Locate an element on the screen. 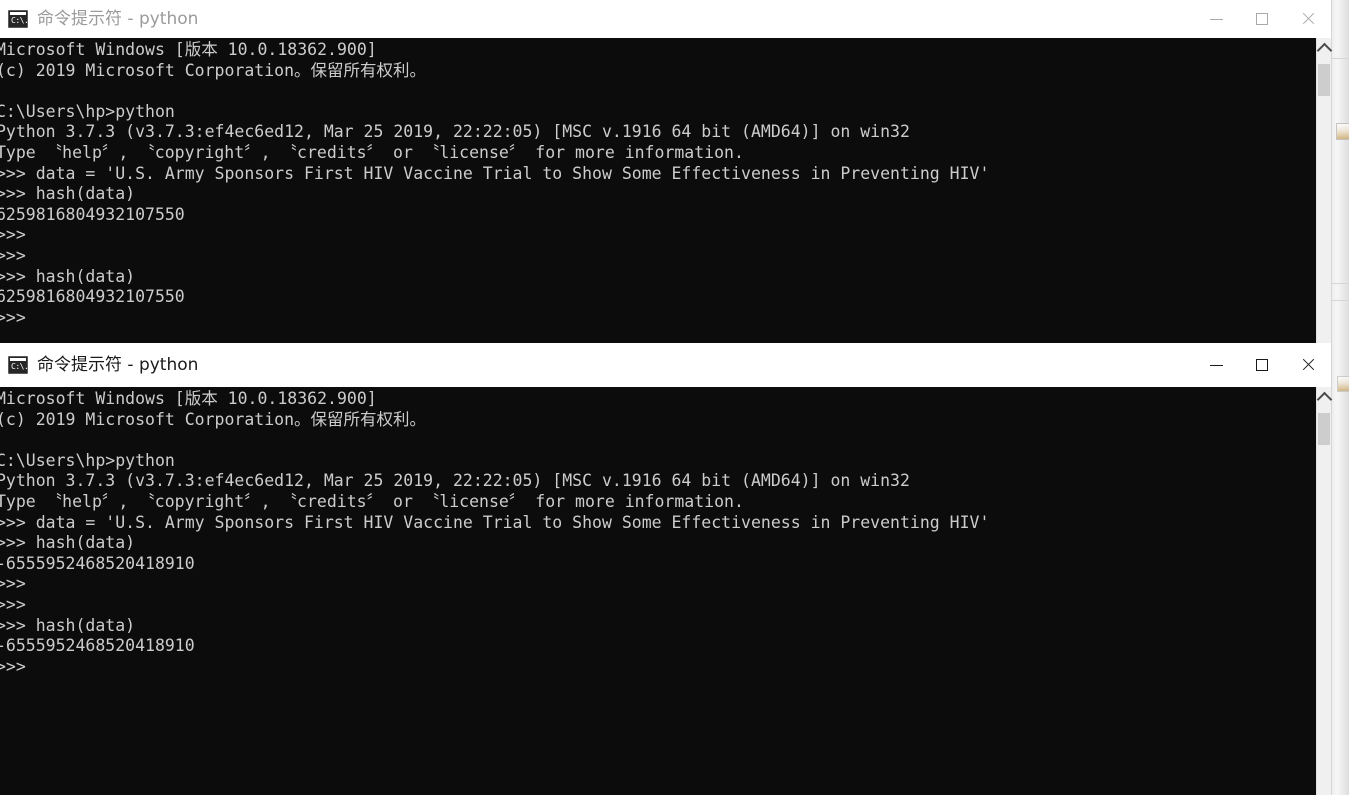 The image size is (1349, 795). vertical-scrollbar-front is located at coordinates (1324, 591).